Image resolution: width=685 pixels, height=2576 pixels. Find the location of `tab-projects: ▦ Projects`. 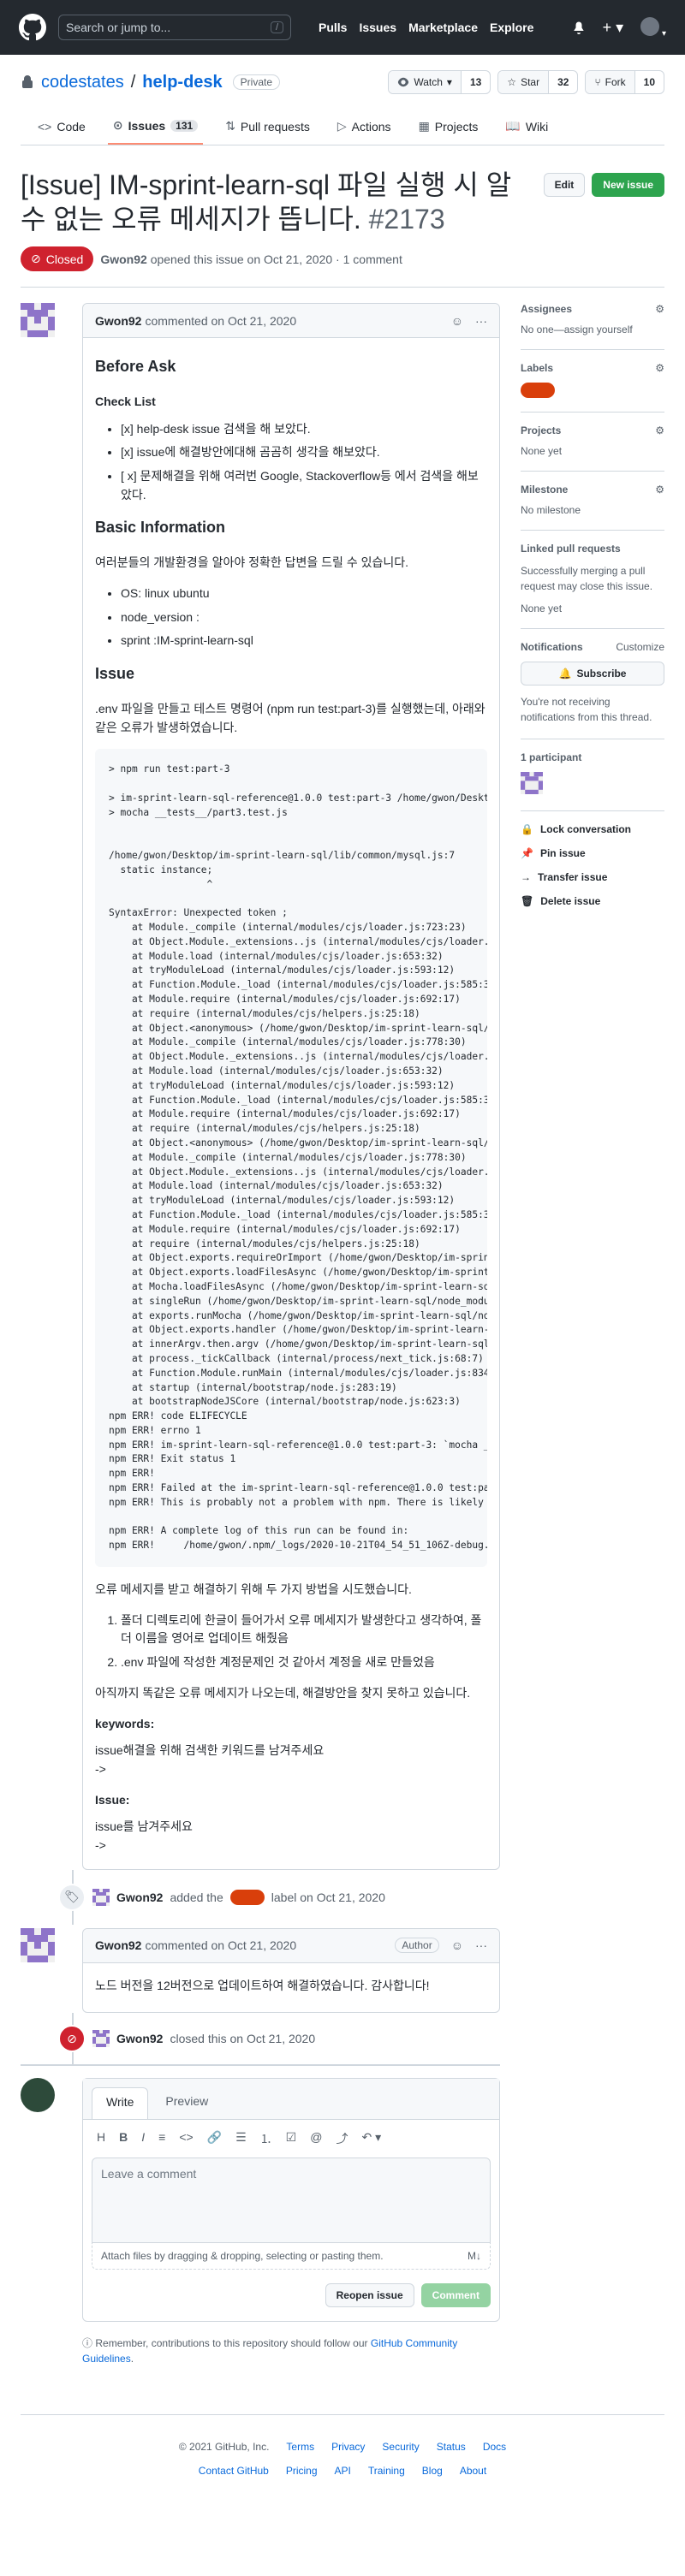

tab-projects: ▦ Projects is located at coordinates (449, 128).